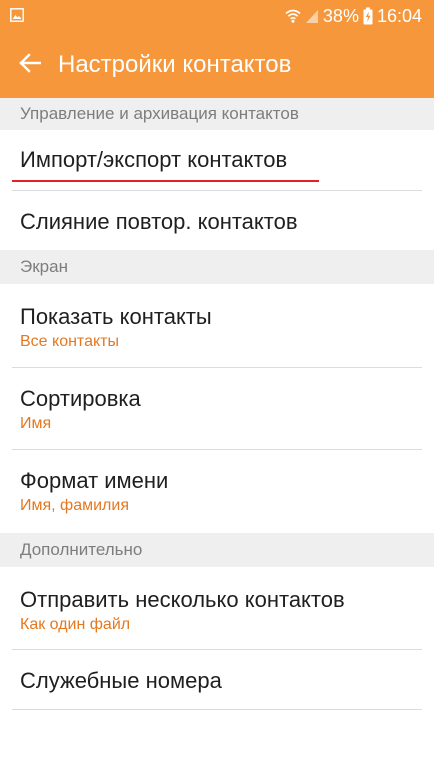 The width and height of the screenshot is (434, 772). I want to click on settings-item-name-format: Формат имени Имя, фамилия, so click(217, 491).